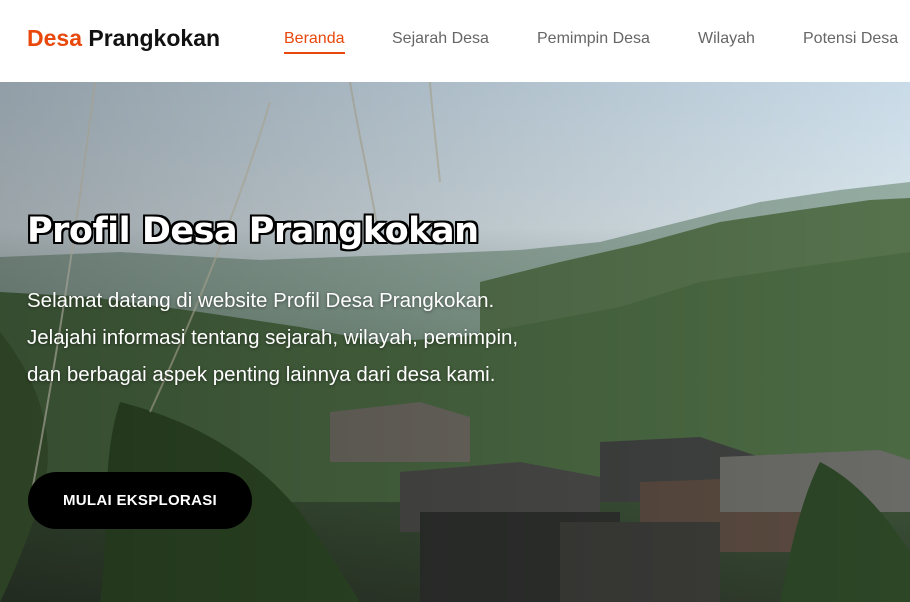 Image resolution: width=910 pixels, height=602 pixels. What do you see at coordinates (54, 38) in the screenshot?
I see `brand-accent: Desa` at bounding box center [54, 38].